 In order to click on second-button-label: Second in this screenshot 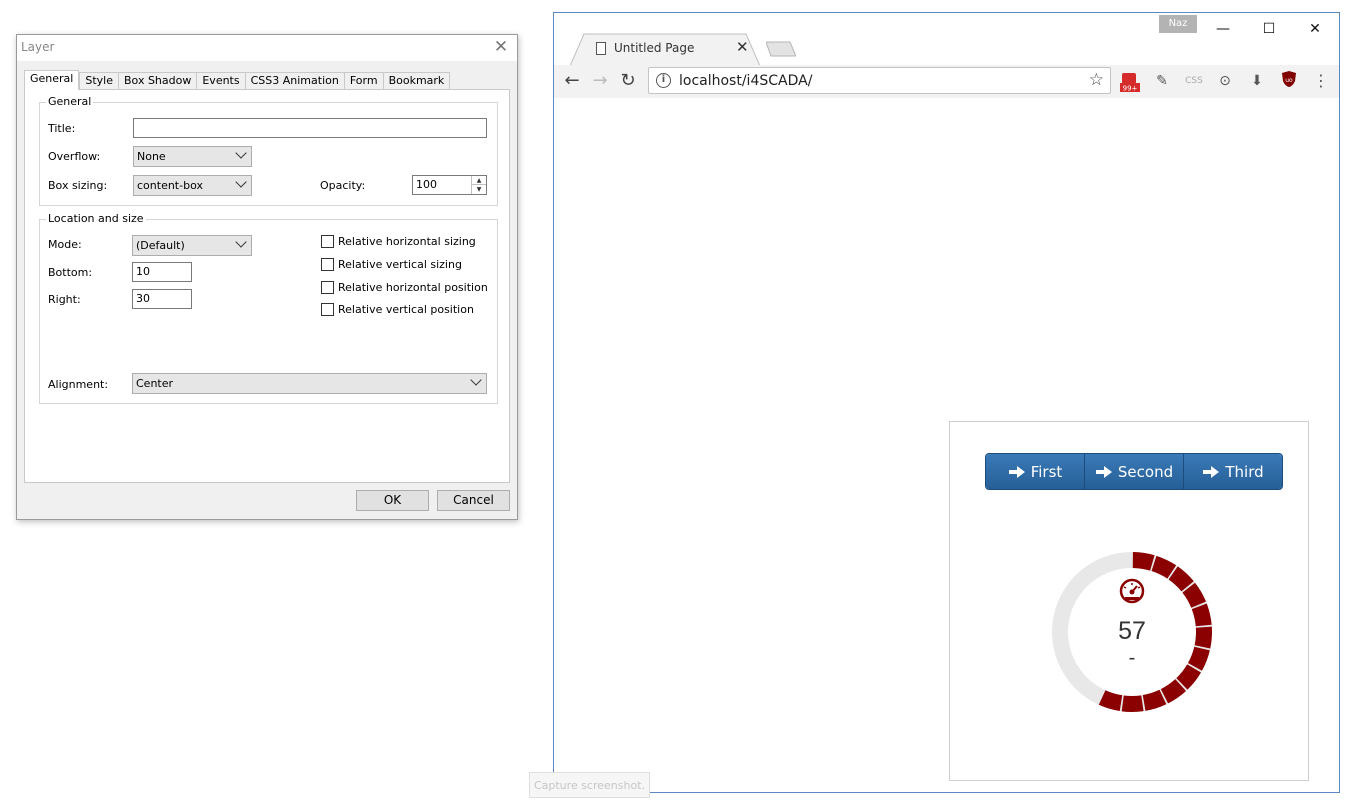, I will do `click(1145, 471)`.